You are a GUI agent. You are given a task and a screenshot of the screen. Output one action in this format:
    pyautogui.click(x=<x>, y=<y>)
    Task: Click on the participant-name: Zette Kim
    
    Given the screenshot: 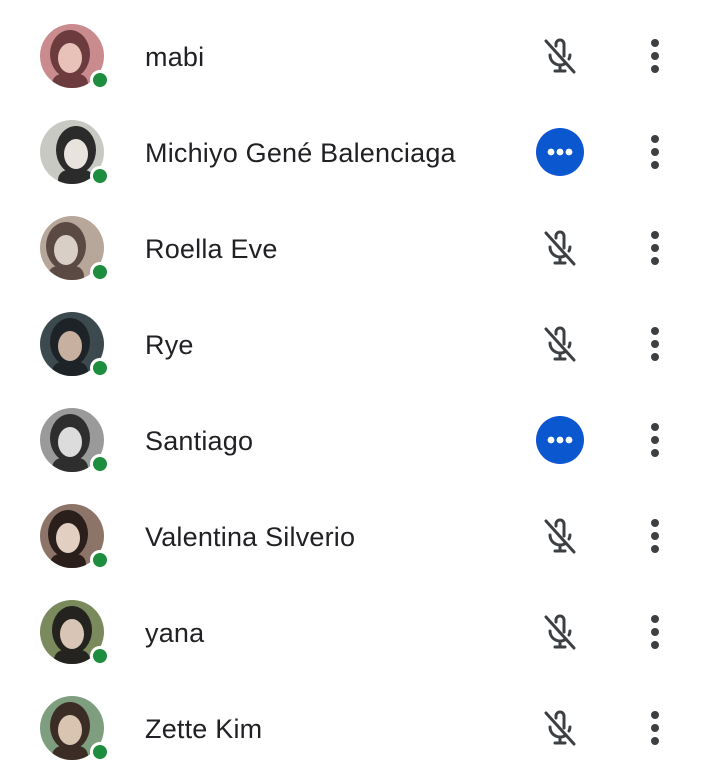 What is the action you would take?
    pyautogui.click(x=204, y=729)
    